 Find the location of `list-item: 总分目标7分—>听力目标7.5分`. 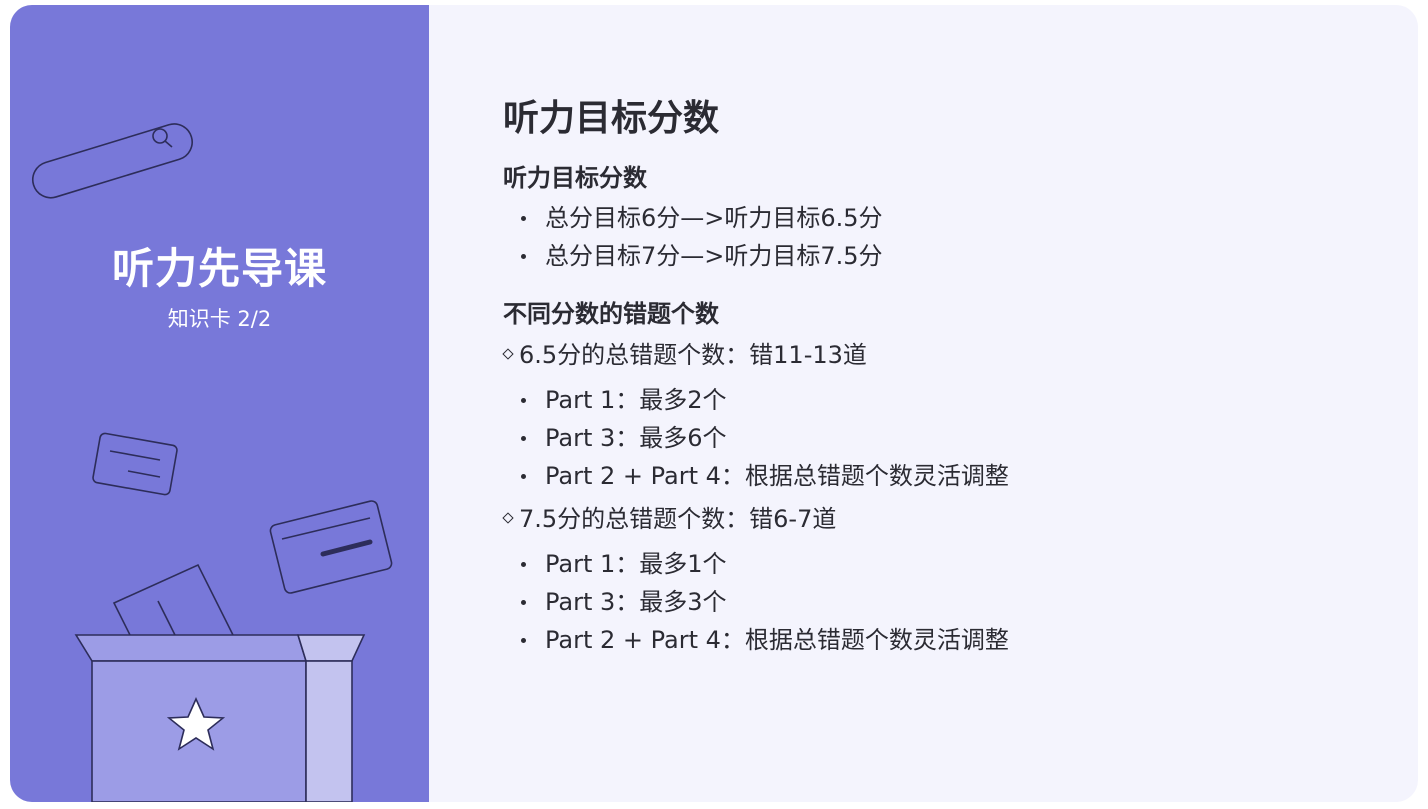

list-item: 总分目标7分—>听力目标7.5分 is located at coordinates (943, 256).